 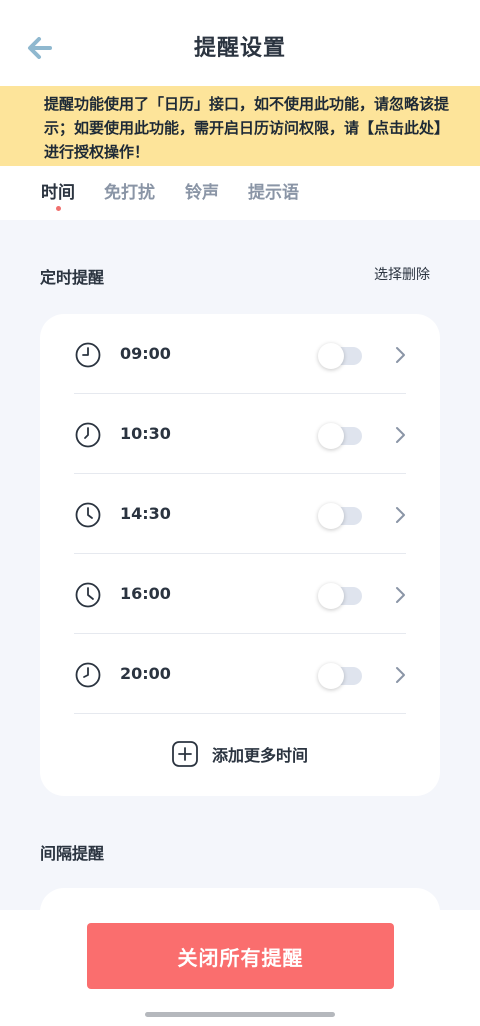 What do you see at coordinates (240, 956) in the screenshot?
I see `close-all-reminders-button: 关闭所有提醒` at bounding box center [240, 956].